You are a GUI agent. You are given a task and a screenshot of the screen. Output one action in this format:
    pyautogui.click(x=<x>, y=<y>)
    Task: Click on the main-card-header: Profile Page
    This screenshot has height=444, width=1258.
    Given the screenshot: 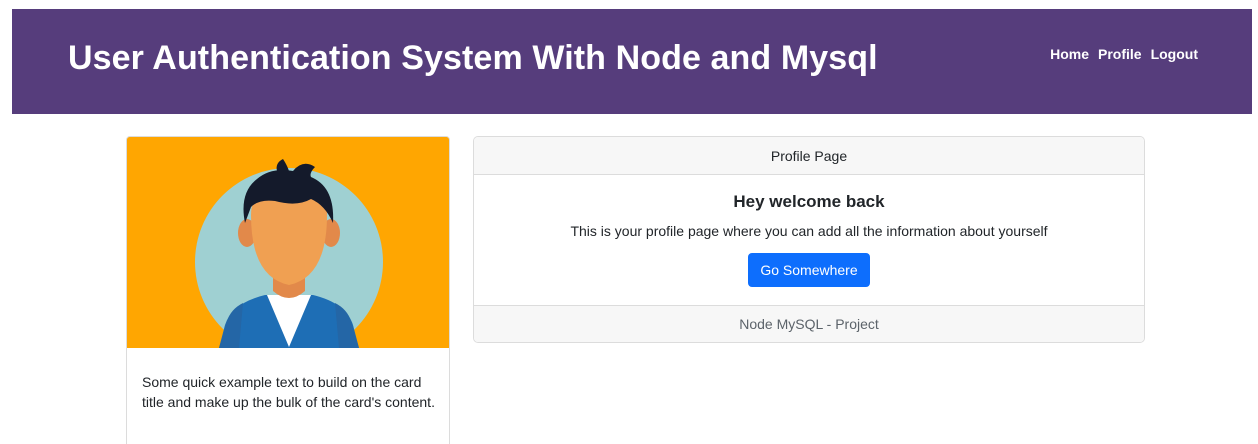 What is the action you would take?
    pyautogui.click(x=809, y=156)
    